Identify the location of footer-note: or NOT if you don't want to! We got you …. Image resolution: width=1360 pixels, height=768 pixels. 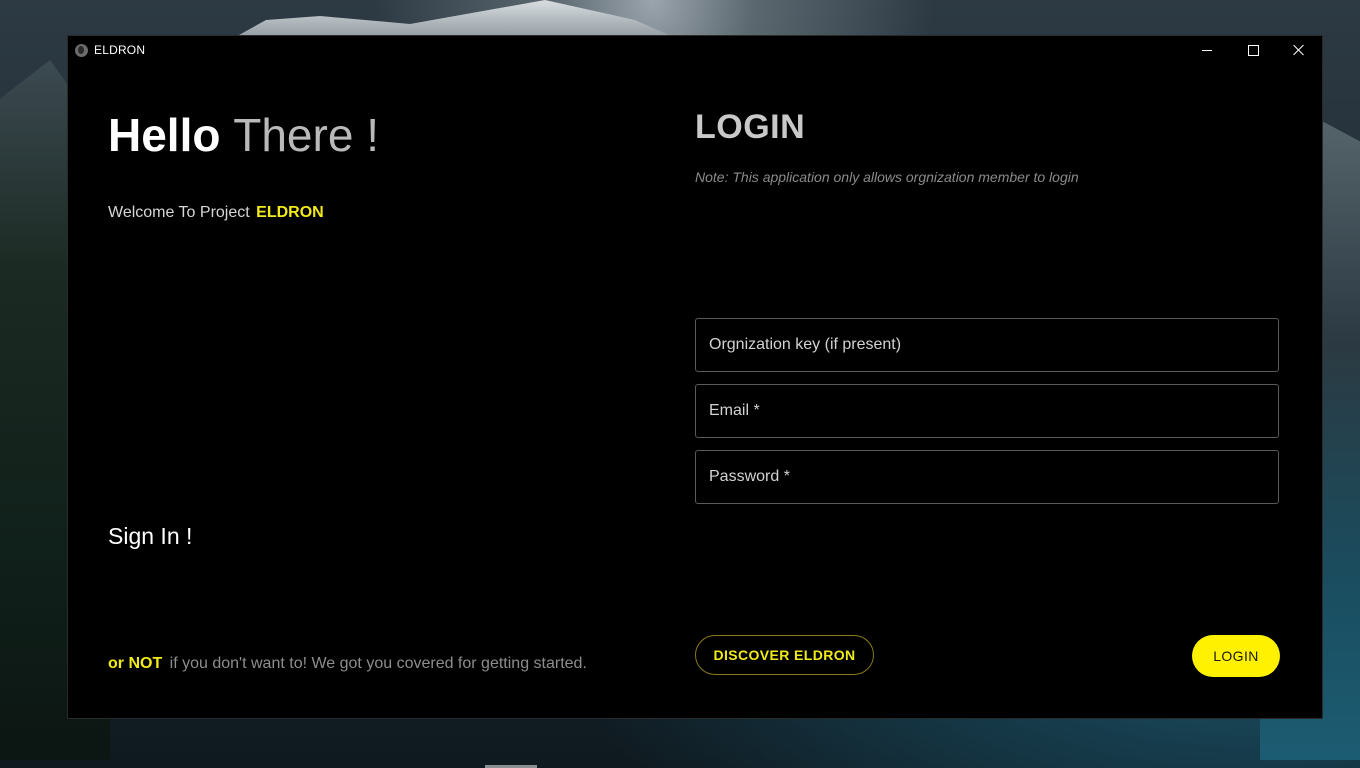
(347, 664).